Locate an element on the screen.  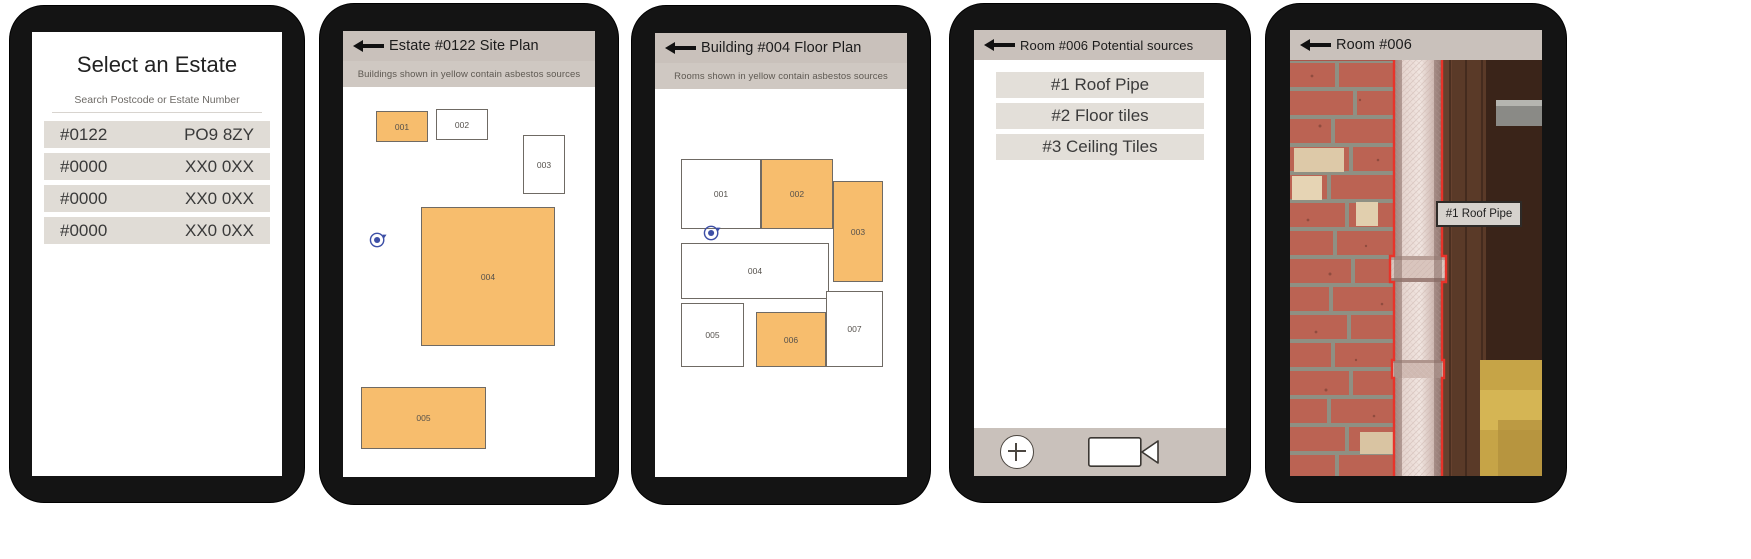
room-label: 003 is located at coordinates (858, 231).